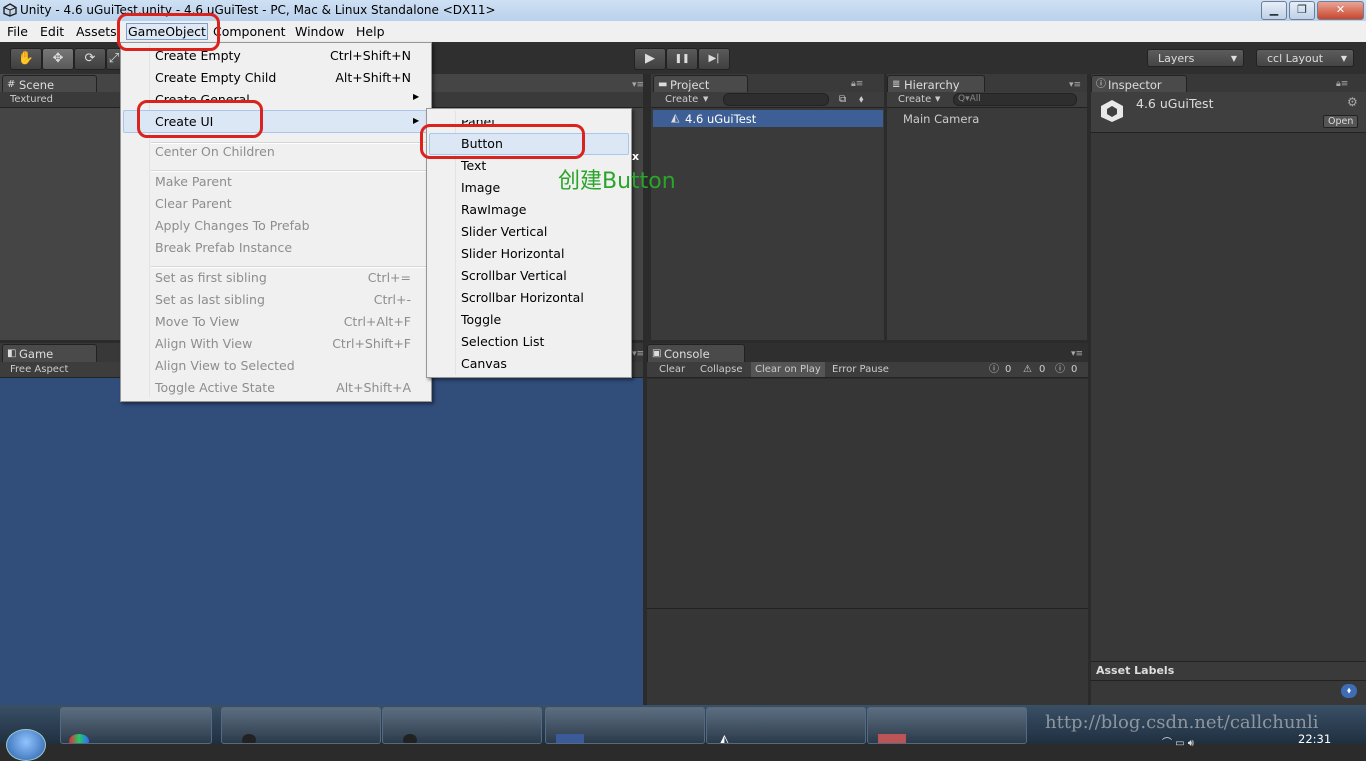 This screenshot has height=761, width=1366. What do you see at coordinates (484, 363) in the screenshot?
I see `create-ui-item: Canvas` at bounding box center [484, 363].